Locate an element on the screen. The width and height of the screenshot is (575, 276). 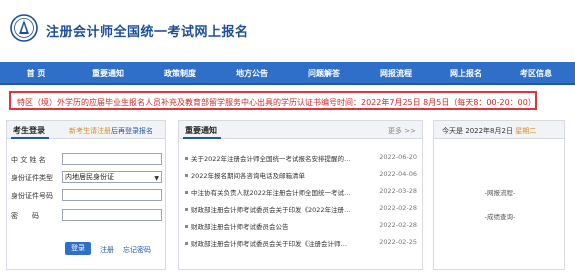
today-panel-header: 今天是 2022年8月2日 星期二 is located at coordinates (499, 130).